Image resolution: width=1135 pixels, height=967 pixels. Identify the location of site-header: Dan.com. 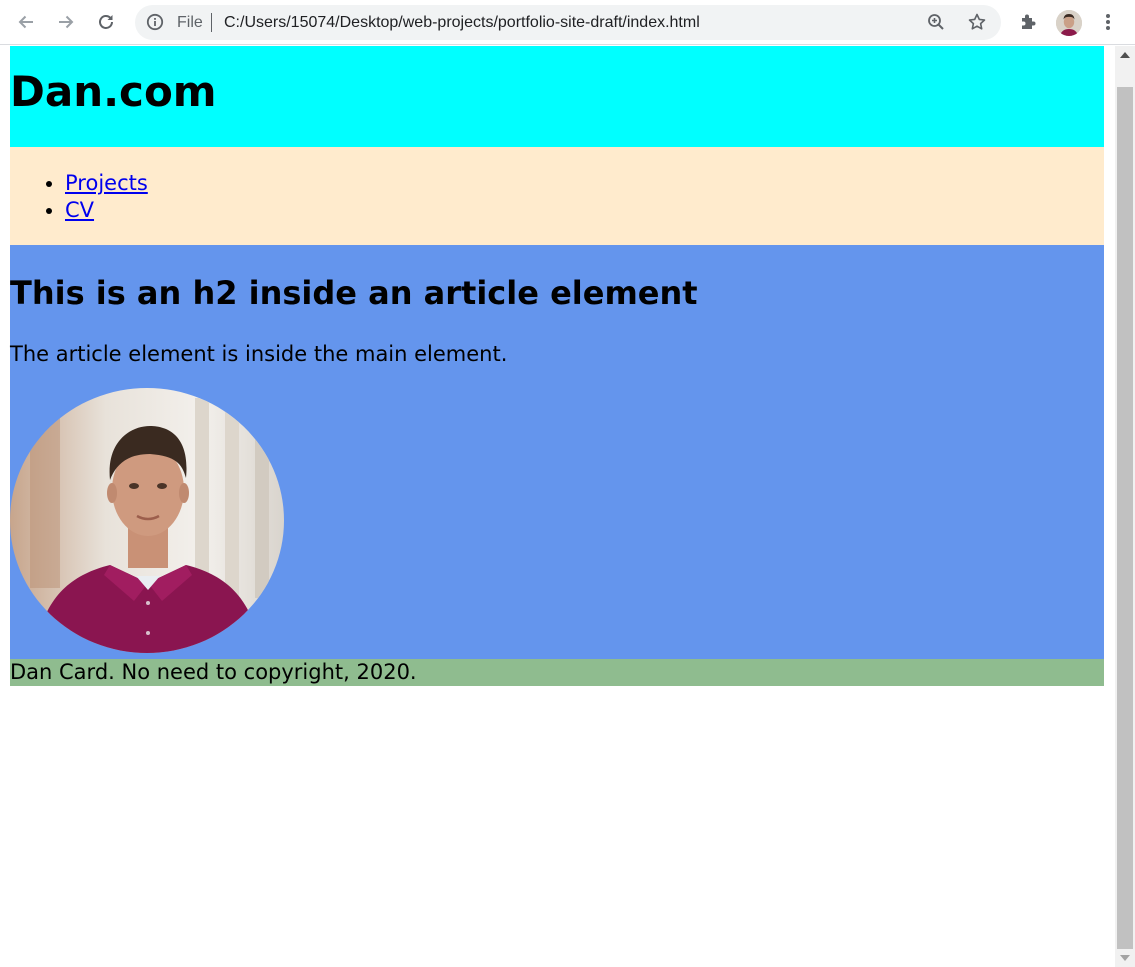
(557, 96).